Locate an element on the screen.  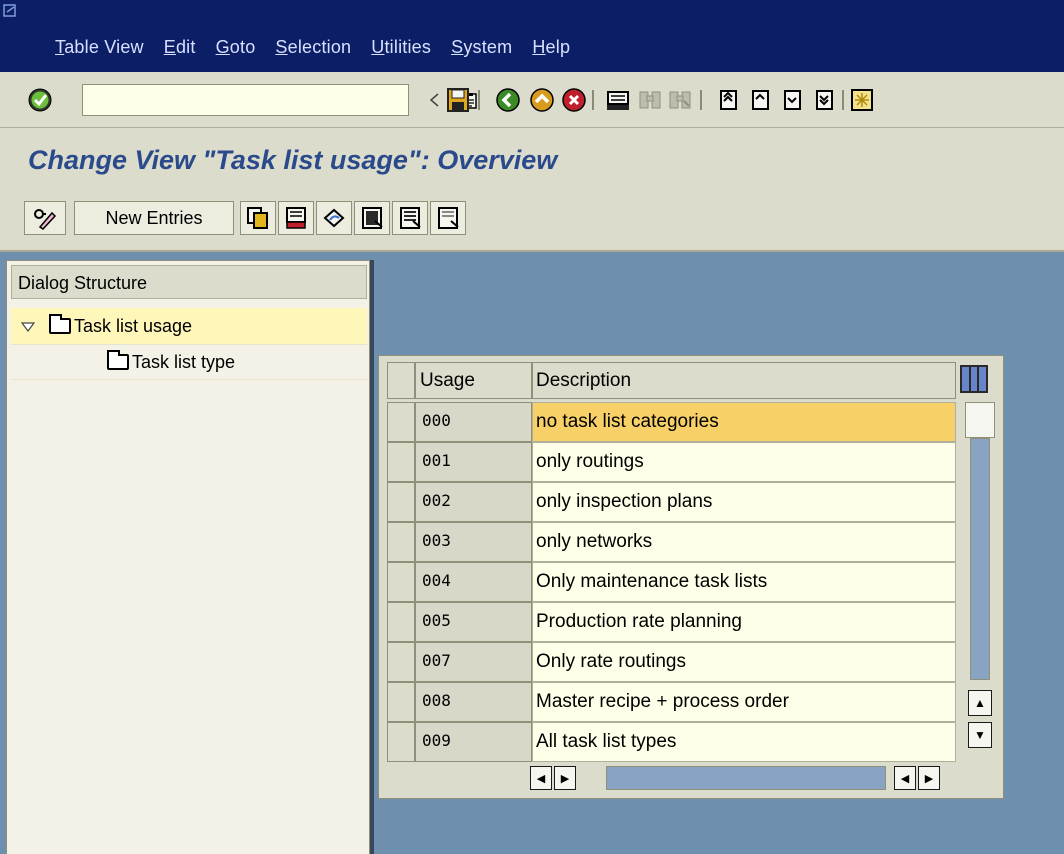
select-all-icon is located at coordinates (372, 218).